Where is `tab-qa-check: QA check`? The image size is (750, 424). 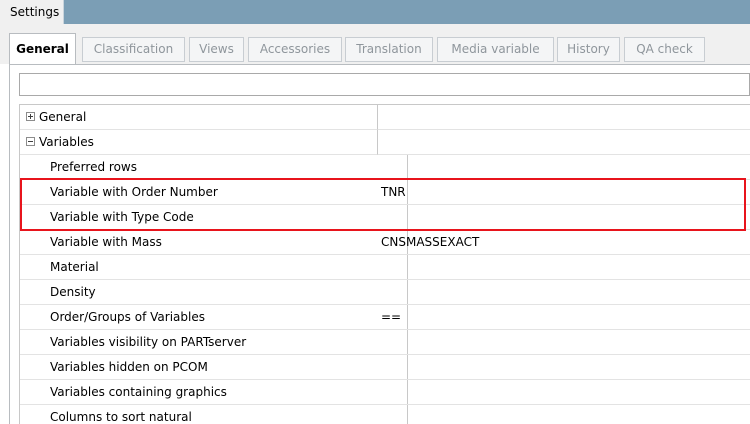
tab-qa-check: QA check is located at coordinates (664, 49).